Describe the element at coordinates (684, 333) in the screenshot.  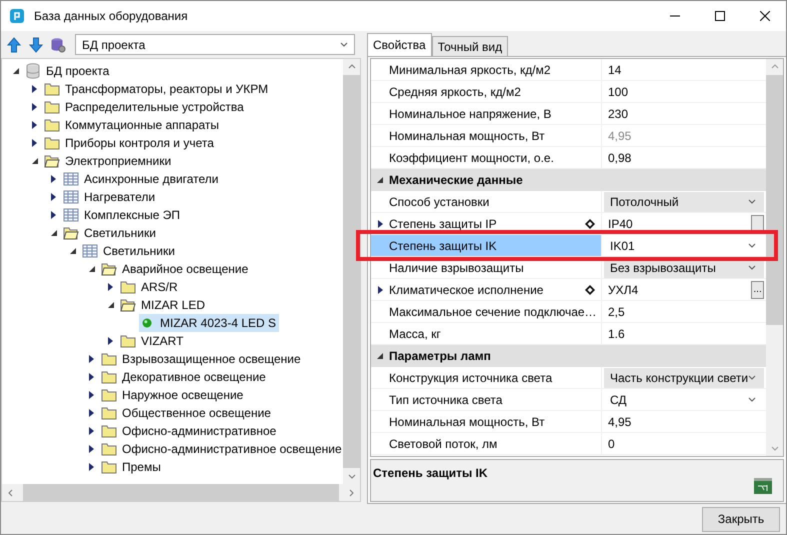
I see `property-value: 1.6` at that location.